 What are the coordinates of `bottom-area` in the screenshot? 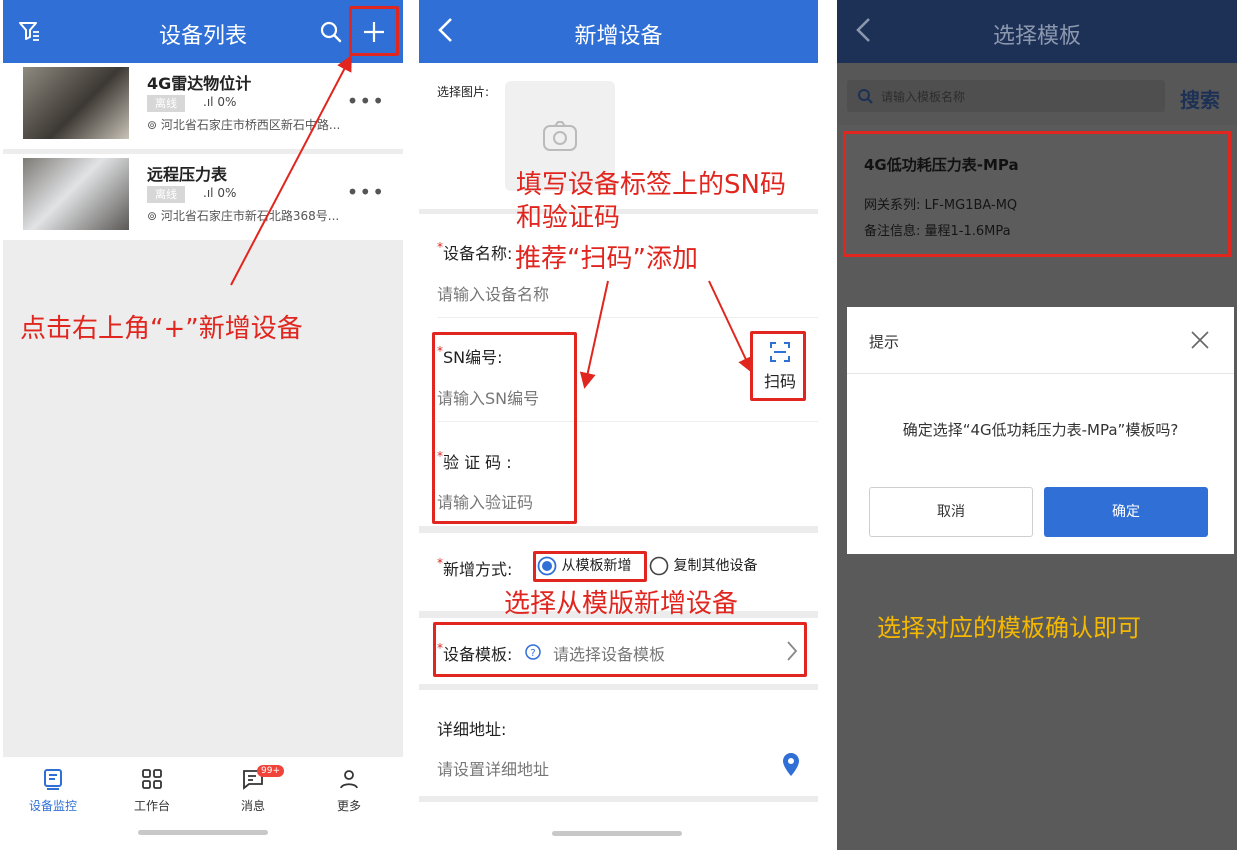 It's located at (618, 826).